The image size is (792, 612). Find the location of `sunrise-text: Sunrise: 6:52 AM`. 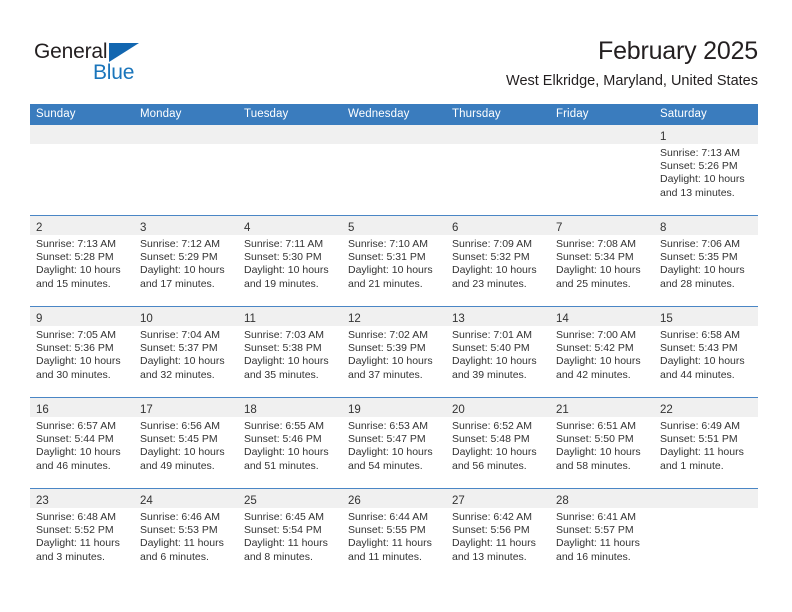

sunrise-text: Sunrise: 6:52 AM is located at coordinates (492, 426).